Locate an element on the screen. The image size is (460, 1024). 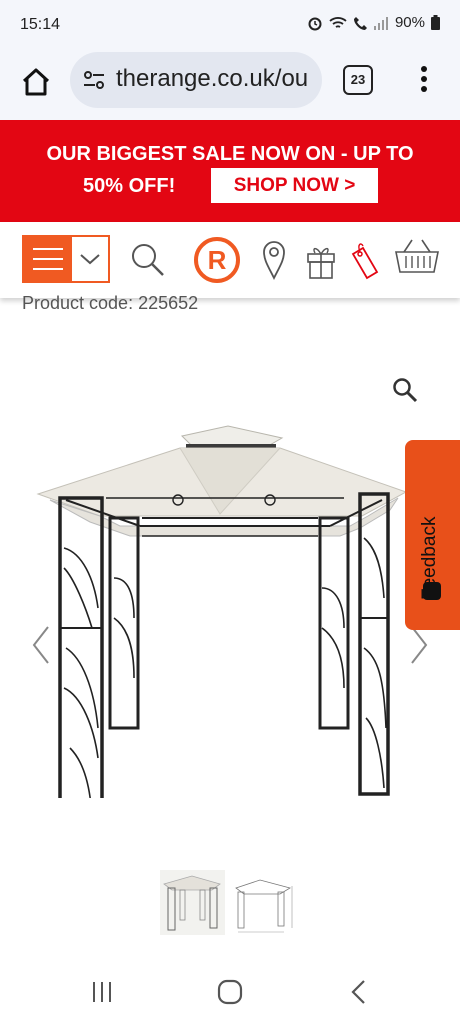
status-bar: 15:14 90% is located at coordinates (230, 25).